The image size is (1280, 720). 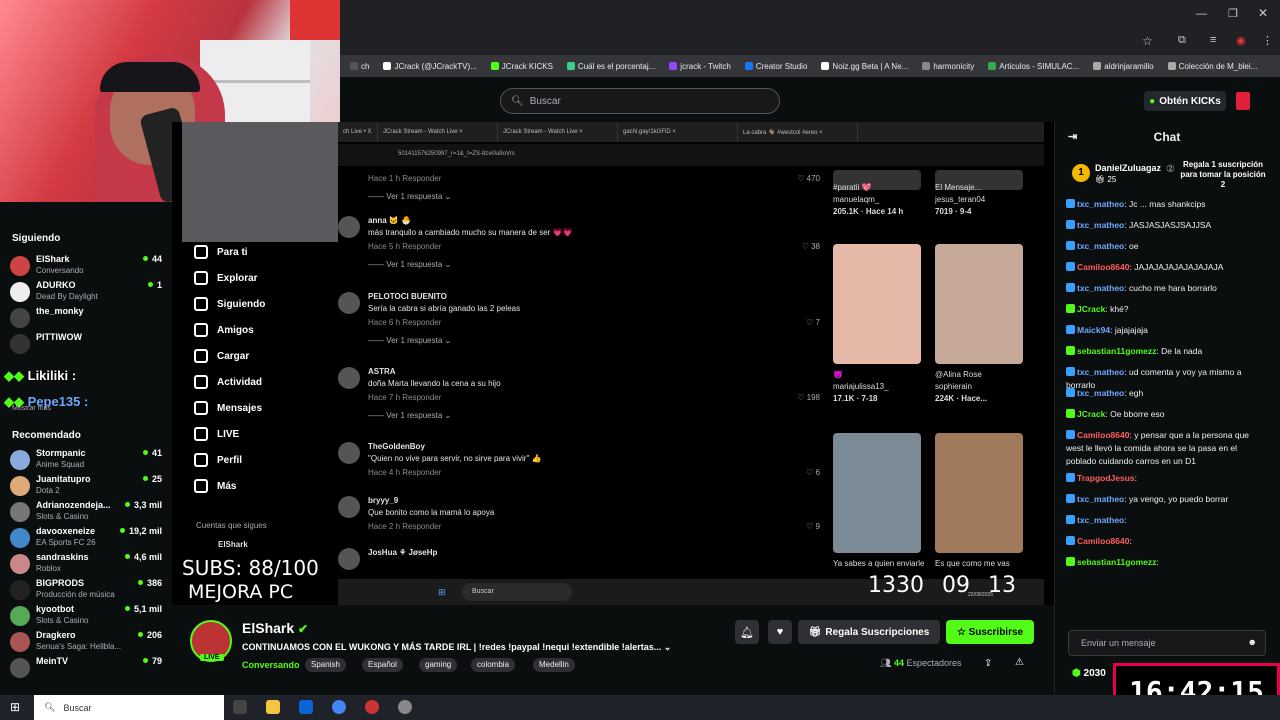 What do you see at coordinates (554, 665) in the screenshot?
I see `stream-tag: Medellin` at bounding box center [554, 665].